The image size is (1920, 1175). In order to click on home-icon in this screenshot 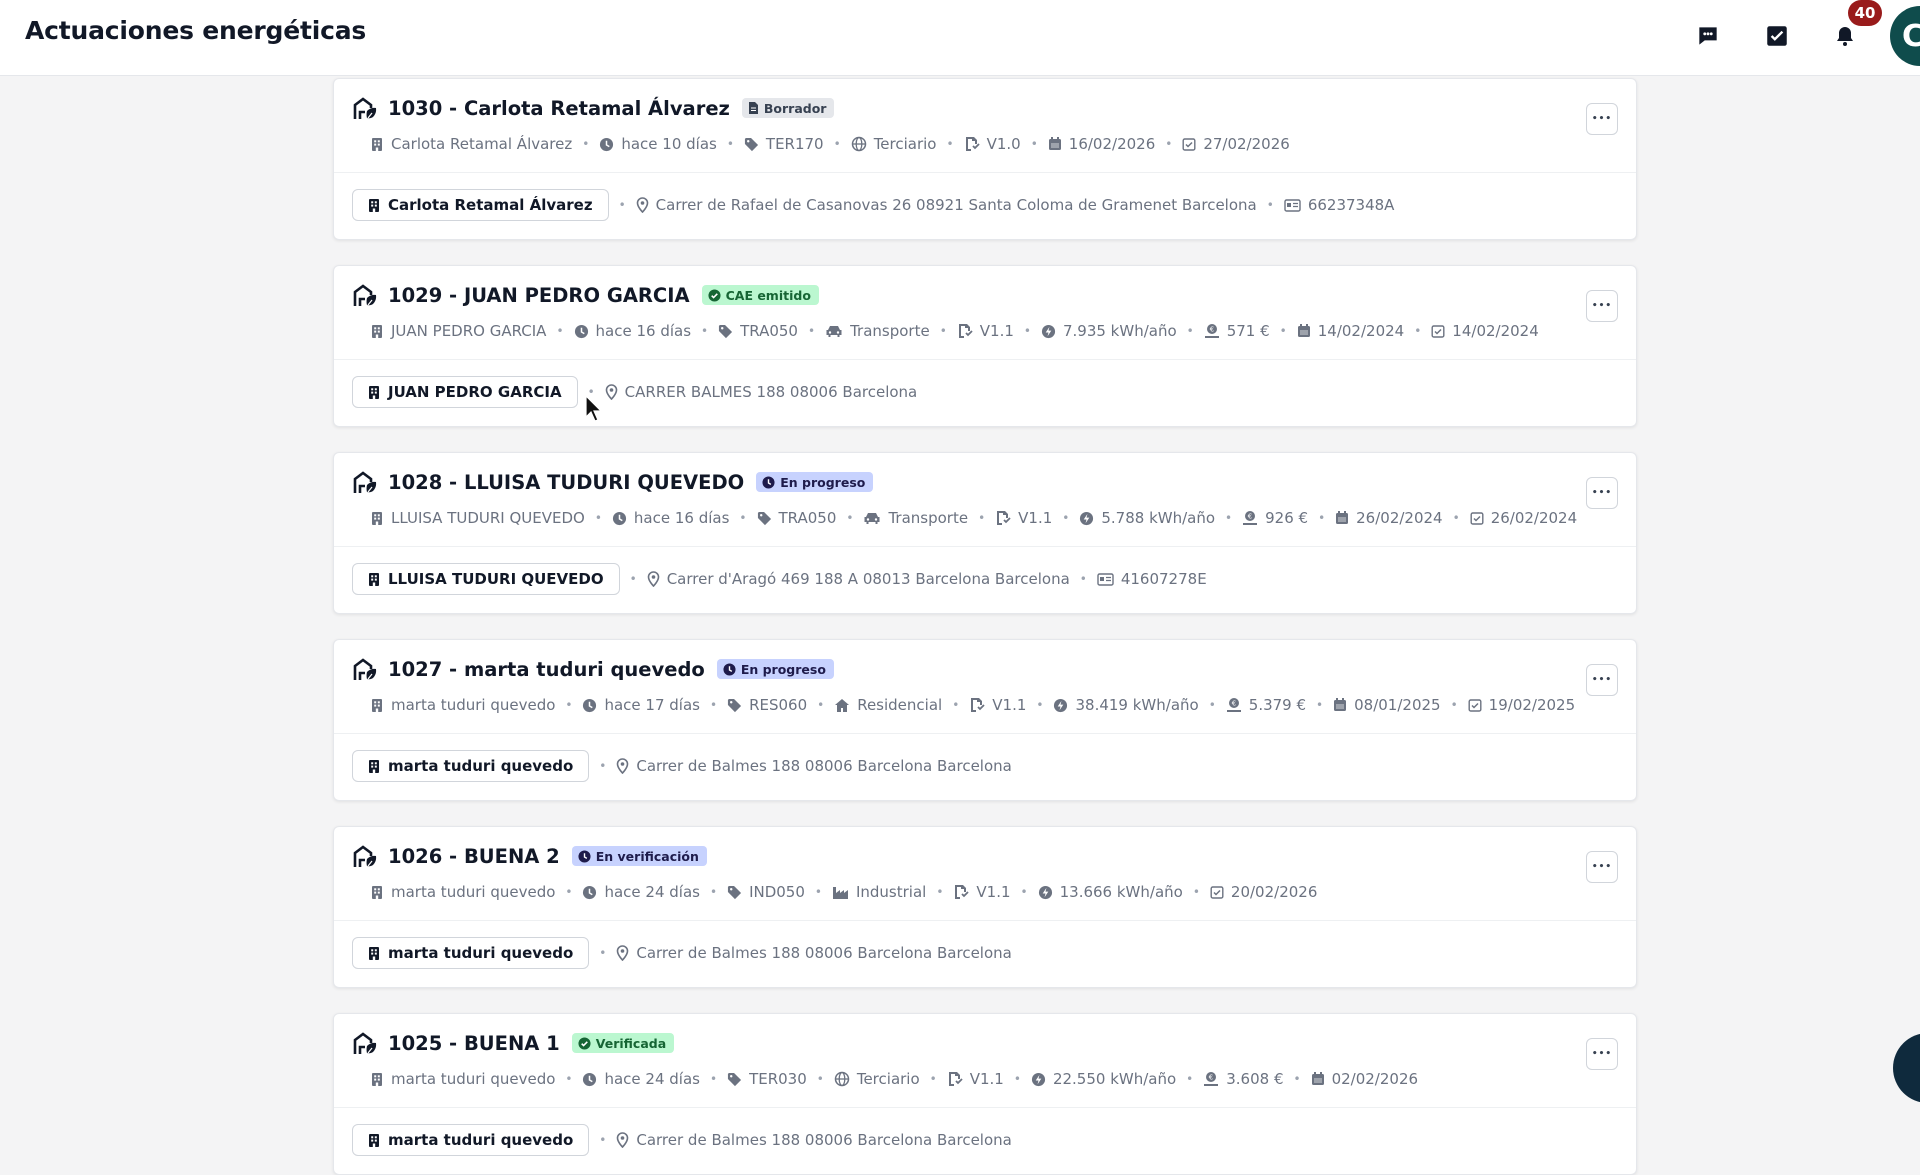, I will do `click(845, 705)`.